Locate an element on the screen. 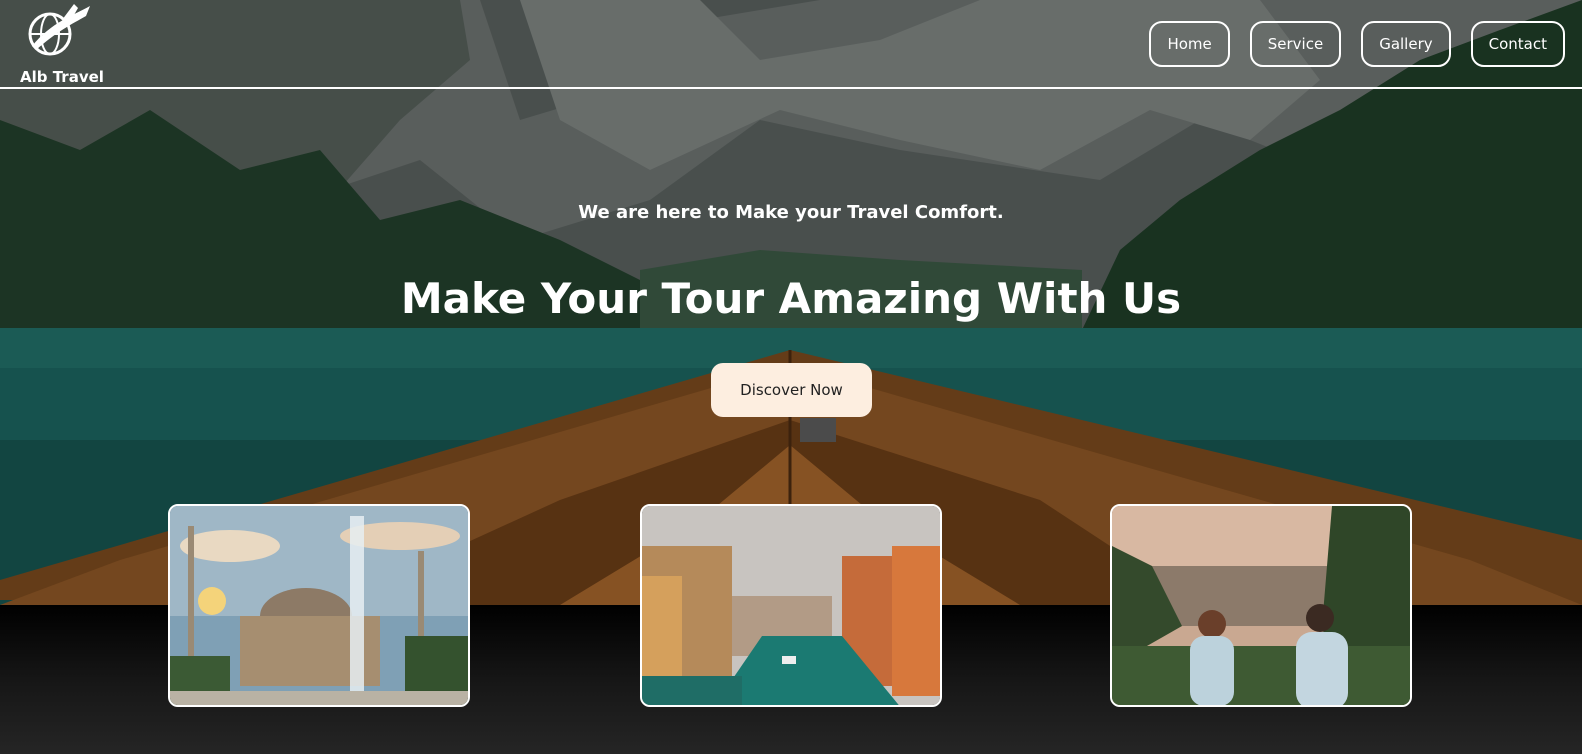 This screenshot has width=1582, height=754. brand-name: Alb Travel is located at coordinates (62, 77).